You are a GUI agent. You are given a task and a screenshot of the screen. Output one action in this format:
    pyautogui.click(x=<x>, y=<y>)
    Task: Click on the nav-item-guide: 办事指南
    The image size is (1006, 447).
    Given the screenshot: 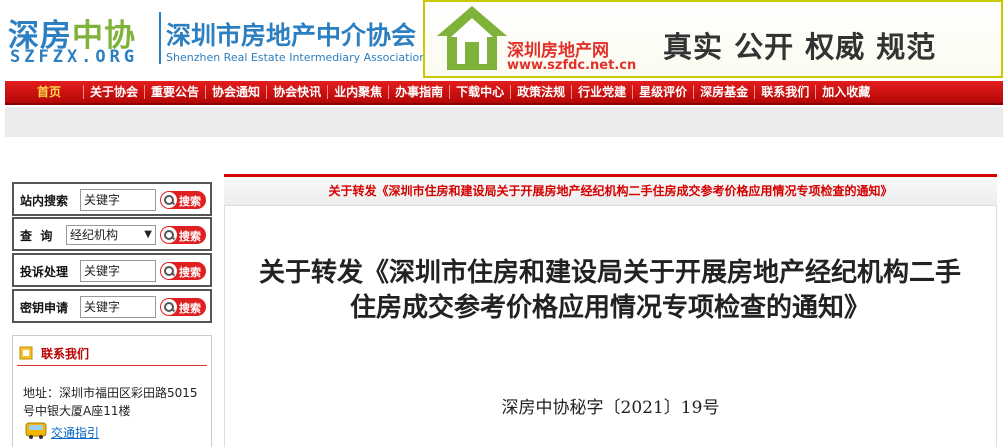 What is the action you would take?
    pyautogui.click(x=420, y=92)
    